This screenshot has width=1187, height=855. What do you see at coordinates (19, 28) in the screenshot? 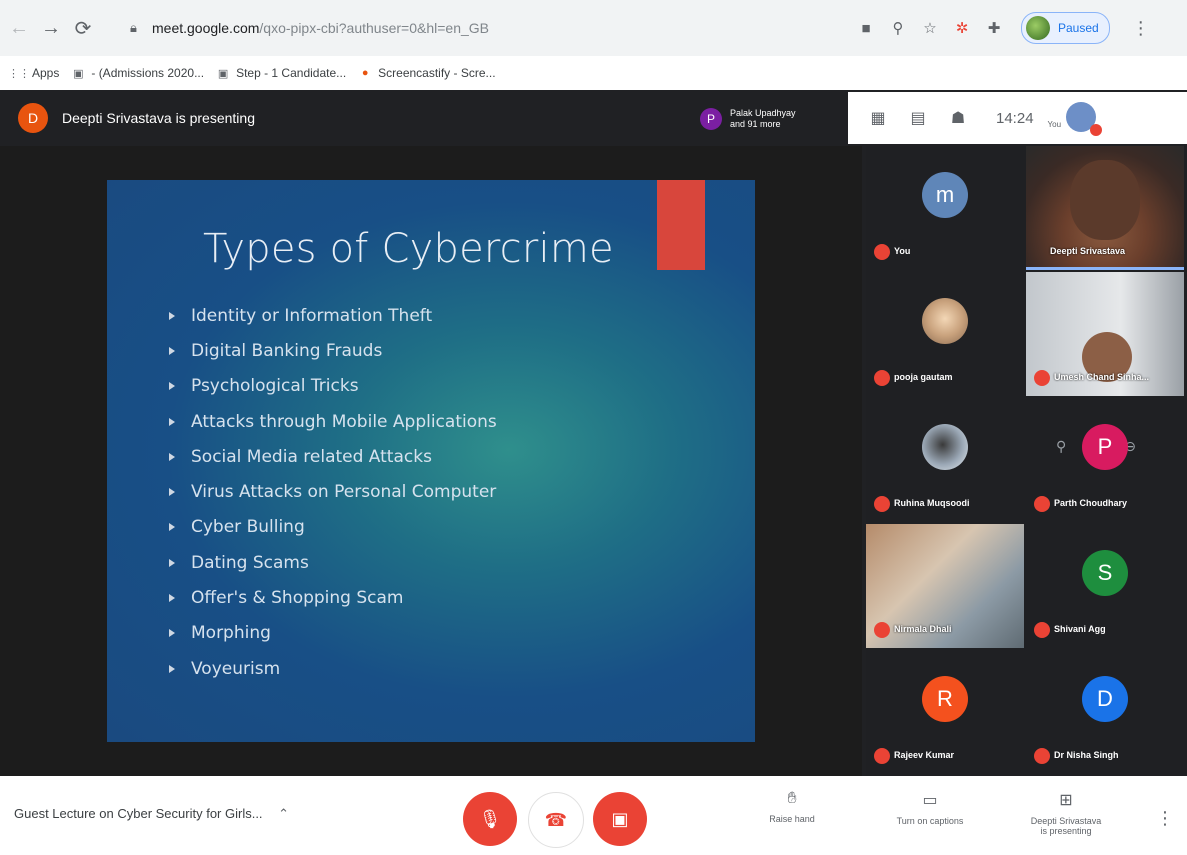
I see `back-icon: ←` at bounding box center [19, 28].